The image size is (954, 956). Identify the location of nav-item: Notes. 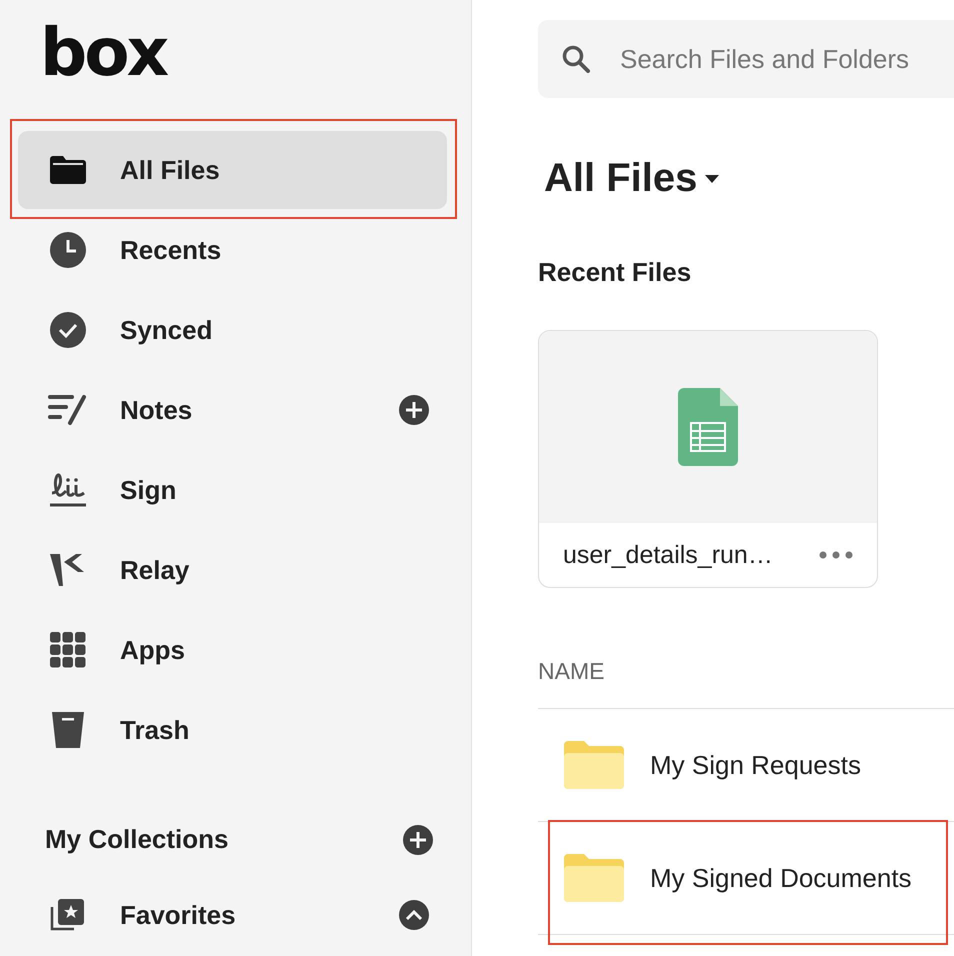
(232, 410).